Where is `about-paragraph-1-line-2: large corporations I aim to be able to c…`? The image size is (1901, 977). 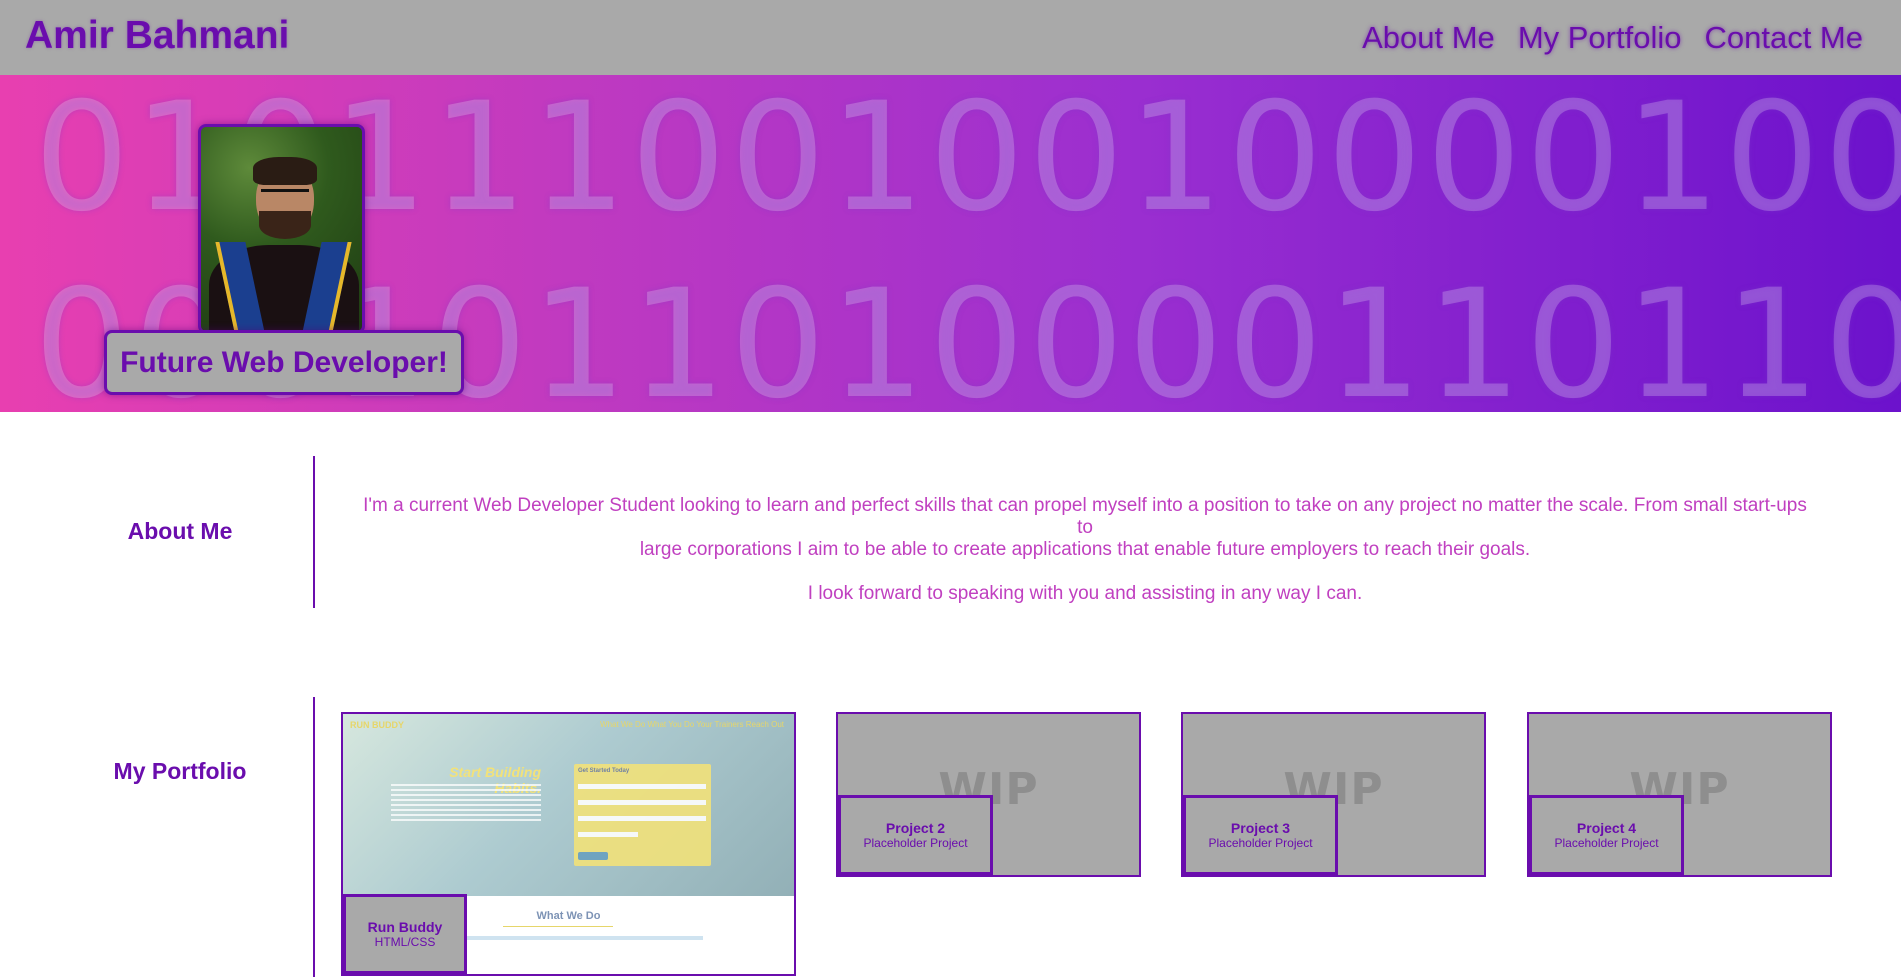
about-paragraph-1-line-2: large corporations I aim to be able to c… is located at coordinates (1085, 549).